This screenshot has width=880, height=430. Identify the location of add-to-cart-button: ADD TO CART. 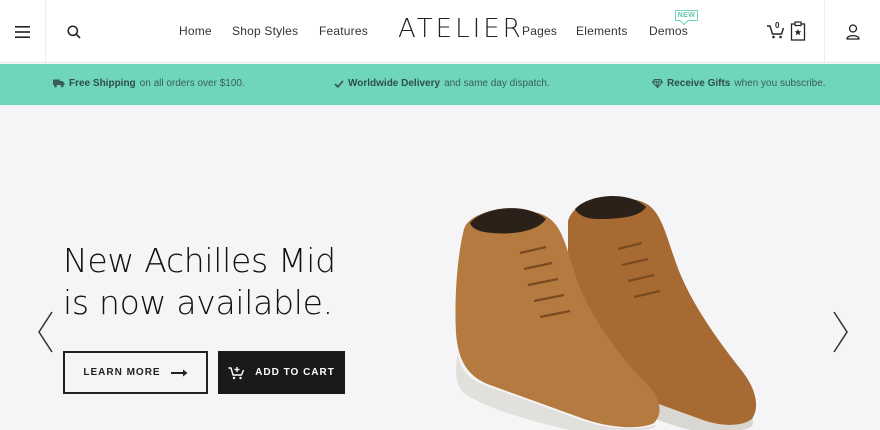
(281, 372).